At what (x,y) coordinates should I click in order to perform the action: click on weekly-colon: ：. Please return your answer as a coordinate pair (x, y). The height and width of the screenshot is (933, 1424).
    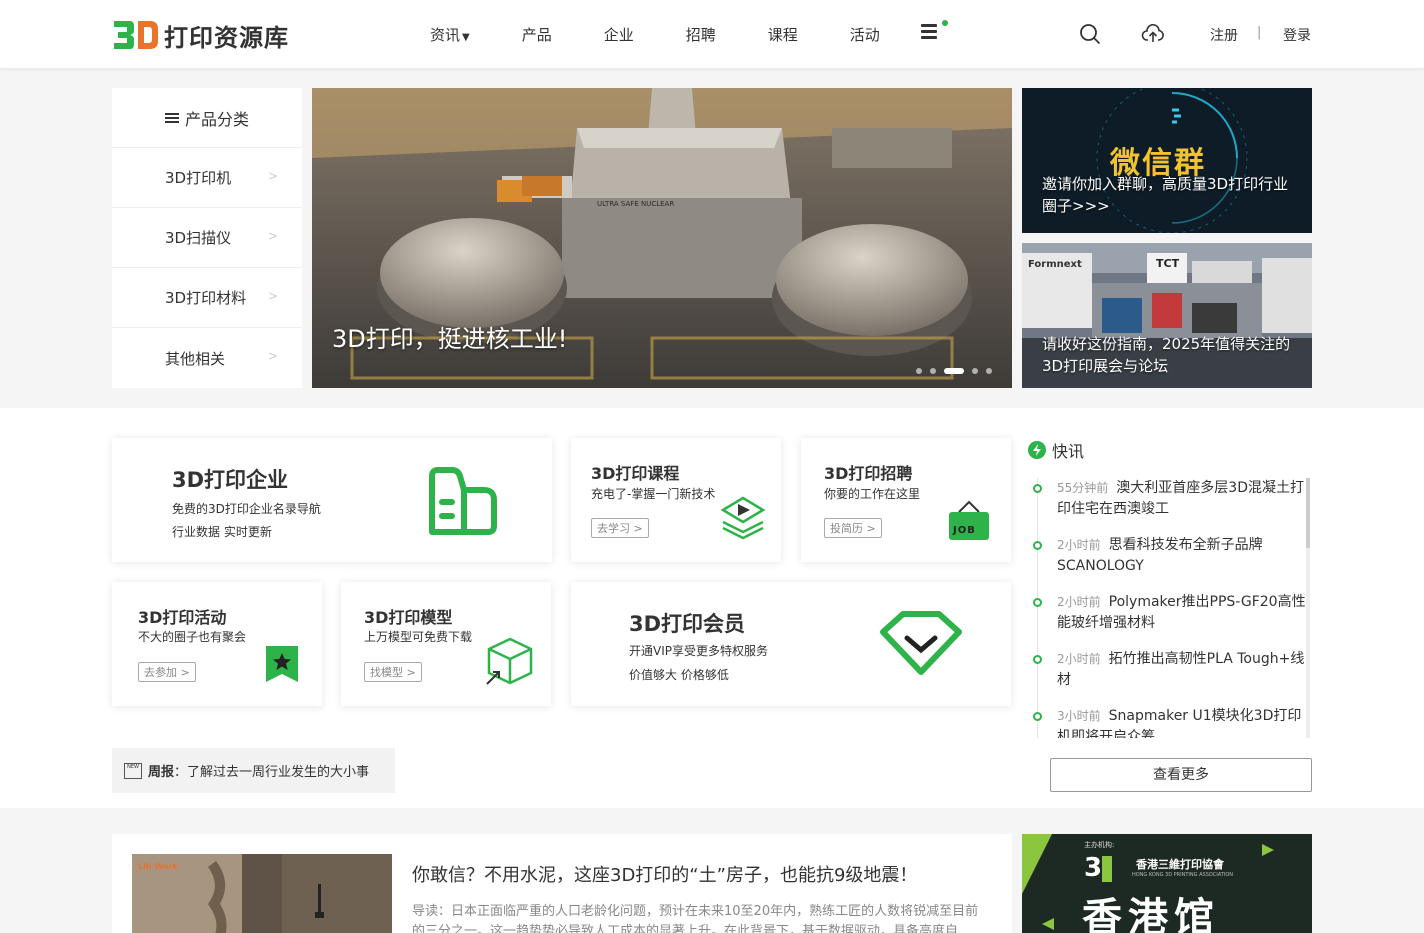
    Looking at the image, I should click on (181, 772).